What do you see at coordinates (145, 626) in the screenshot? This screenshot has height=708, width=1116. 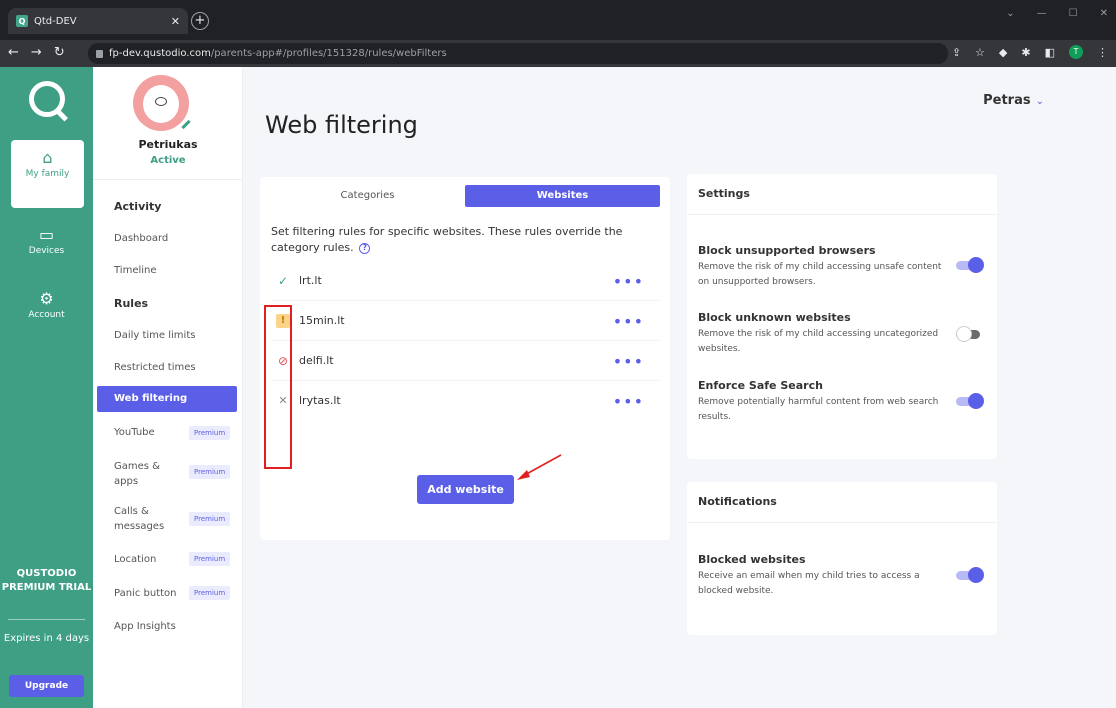 I see `sidebar-item-app-insights: App Insights` at bounding box center [145, 626].